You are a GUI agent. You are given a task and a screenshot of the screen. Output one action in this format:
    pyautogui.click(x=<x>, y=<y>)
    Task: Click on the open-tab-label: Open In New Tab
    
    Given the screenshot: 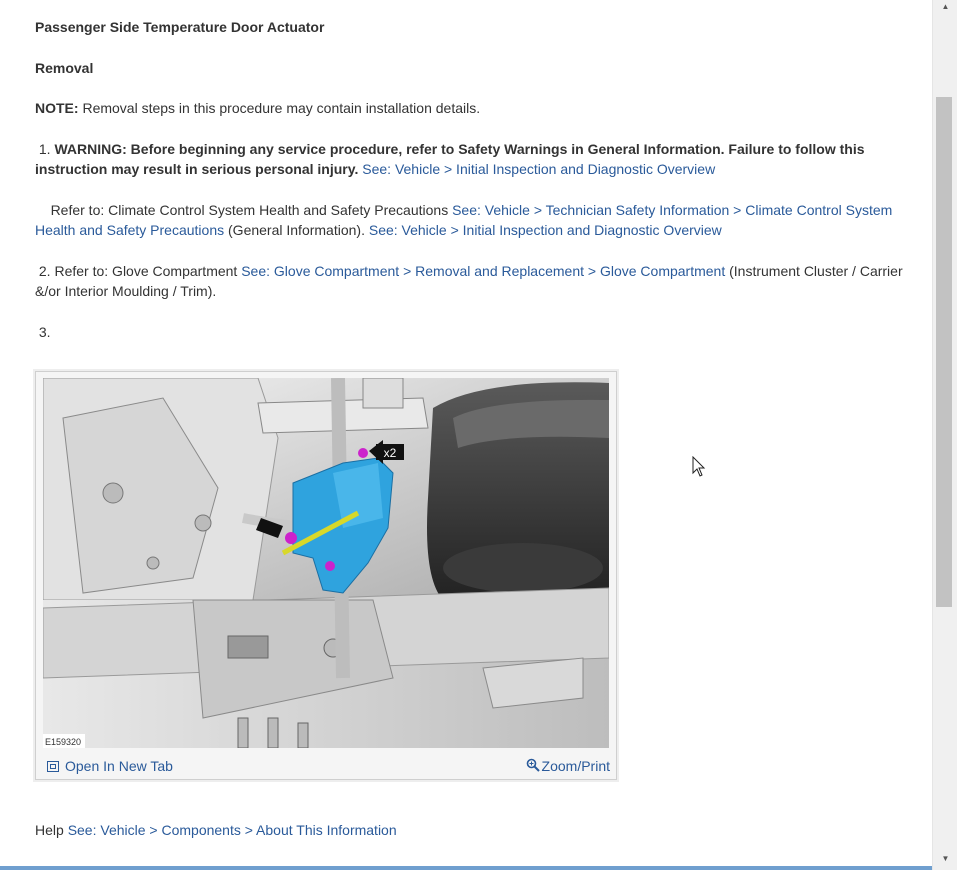 What is the action you would take?
    pyautogui.click(x=119, y=766)
    